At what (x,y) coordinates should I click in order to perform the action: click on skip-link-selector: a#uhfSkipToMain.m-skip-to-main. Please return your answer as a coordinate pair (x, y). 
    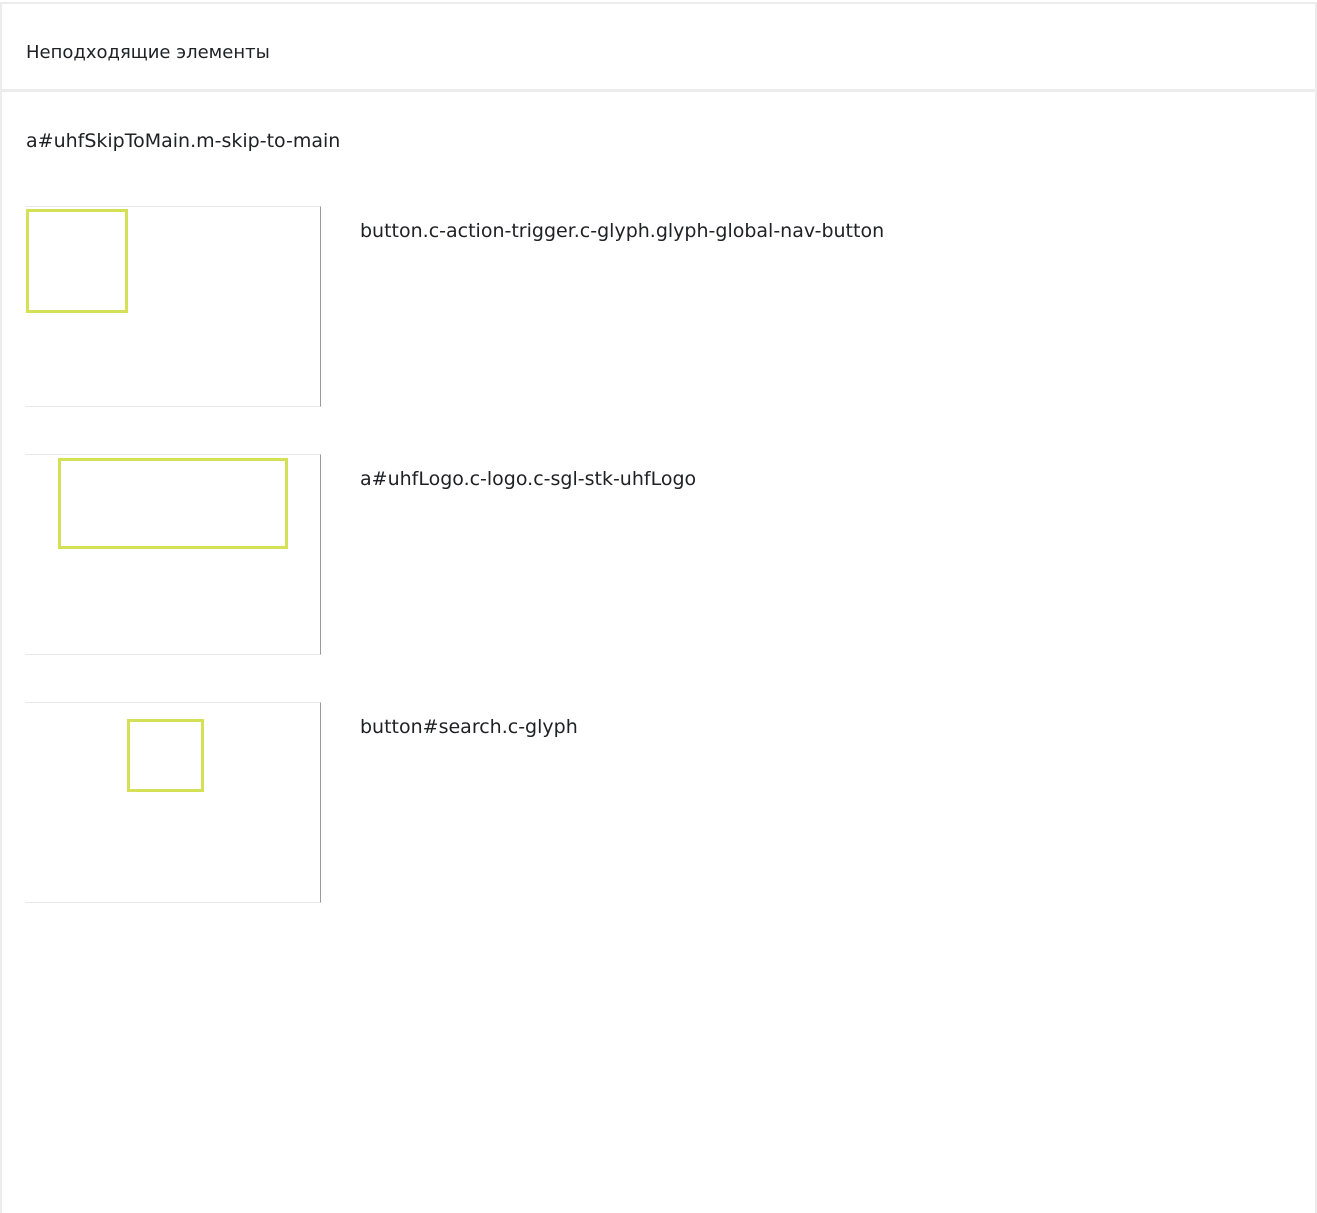
    Looking at the image, I should click on (183, 141).